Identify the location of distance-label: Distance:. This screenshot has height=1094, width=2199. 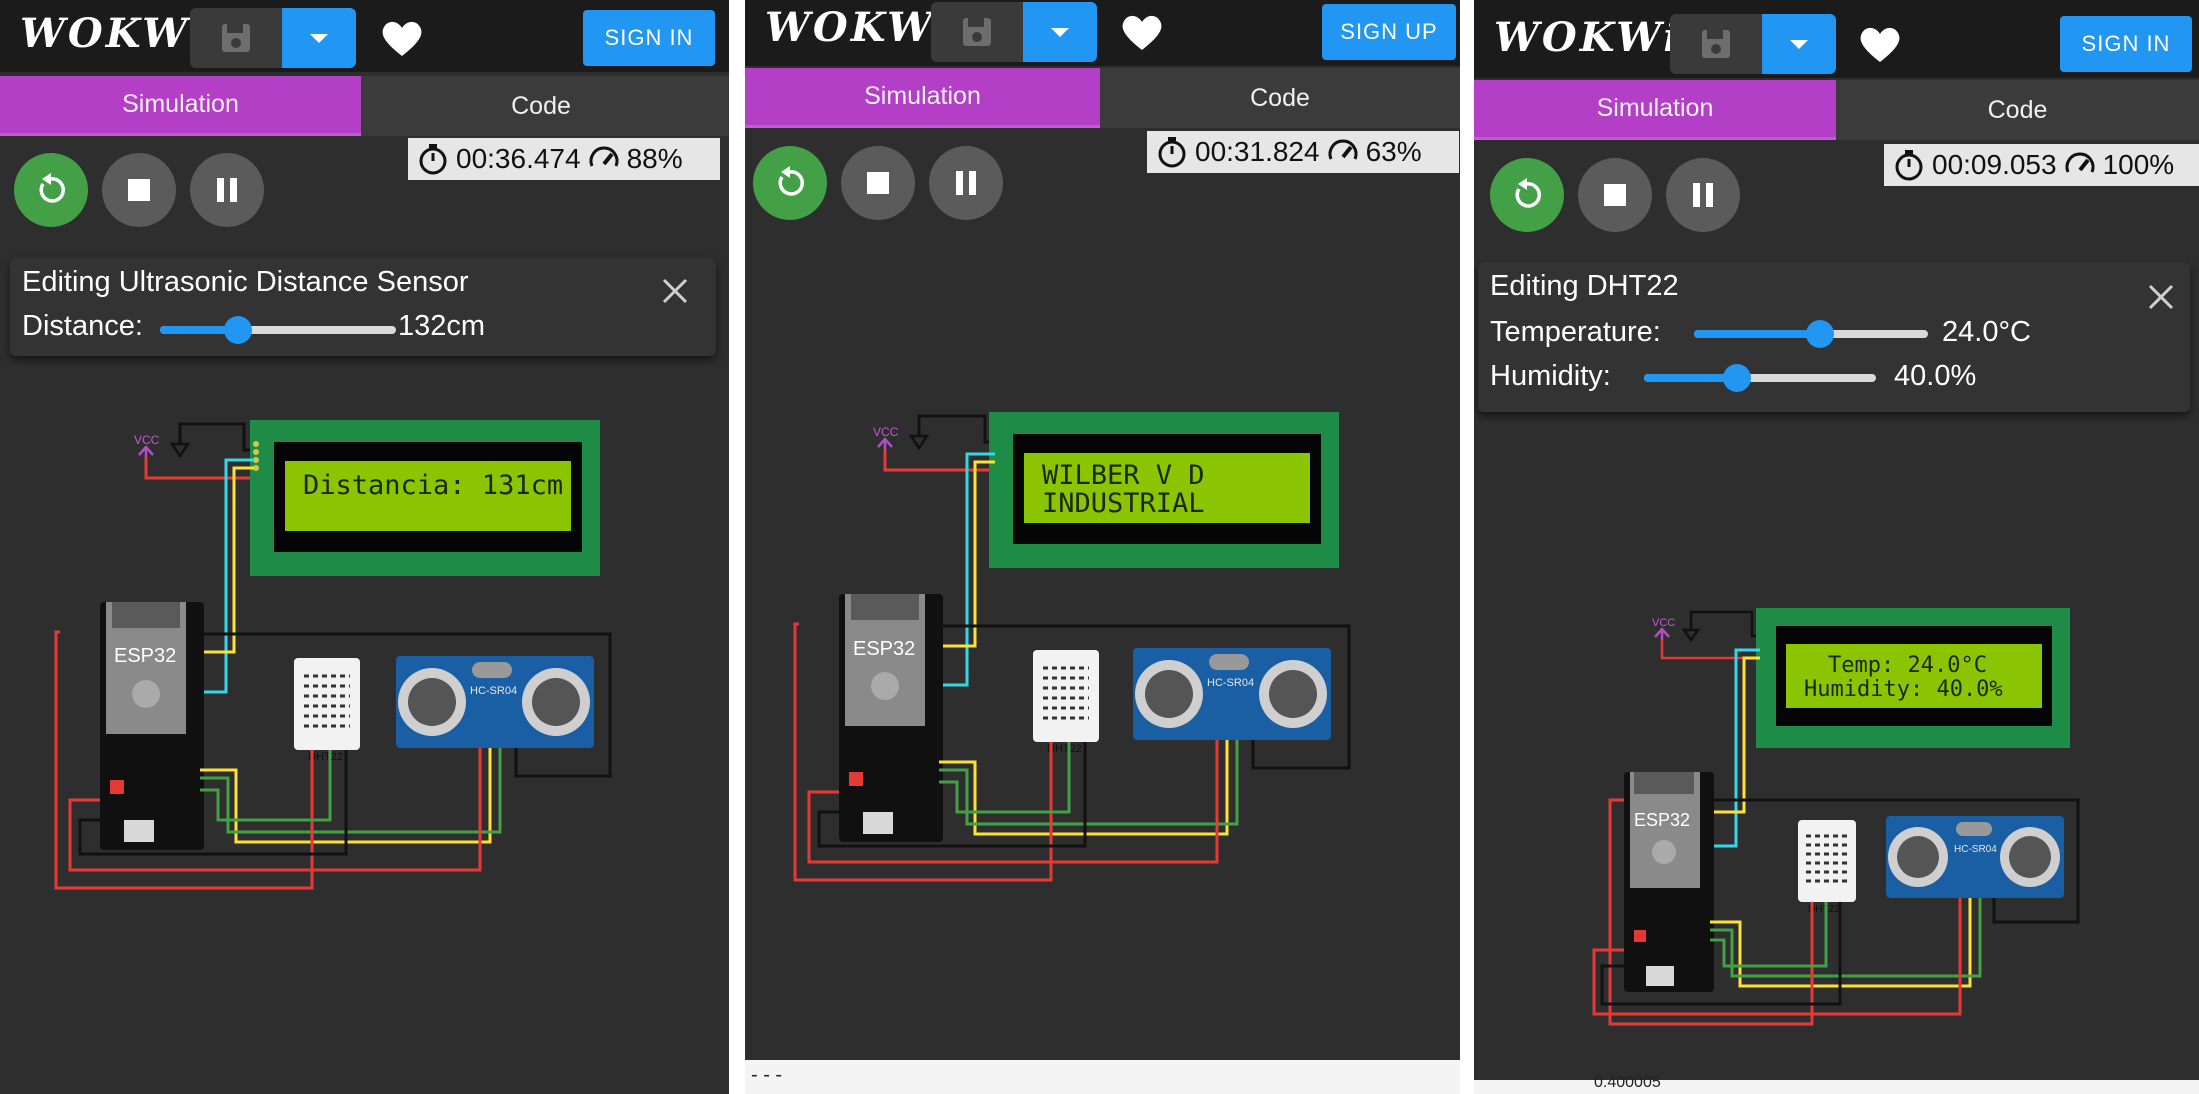
(82, 326).